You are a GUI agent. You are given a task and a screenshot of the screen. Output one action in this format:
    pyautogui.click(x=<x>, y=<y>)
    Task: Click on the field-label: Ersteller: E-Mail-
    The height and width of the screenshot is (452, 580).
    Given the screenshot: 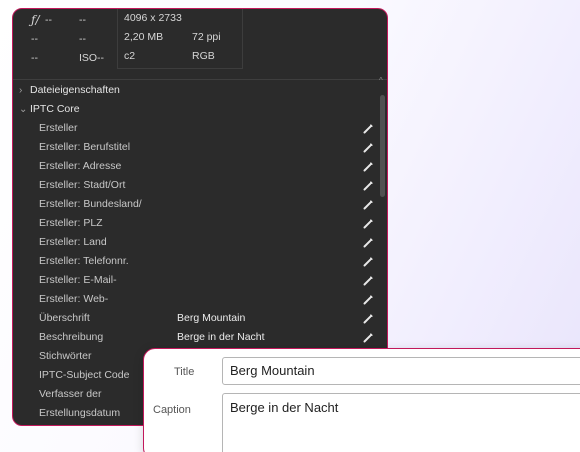 What is the action you would take?
    pyautogui.click(x=78, y=280)
    